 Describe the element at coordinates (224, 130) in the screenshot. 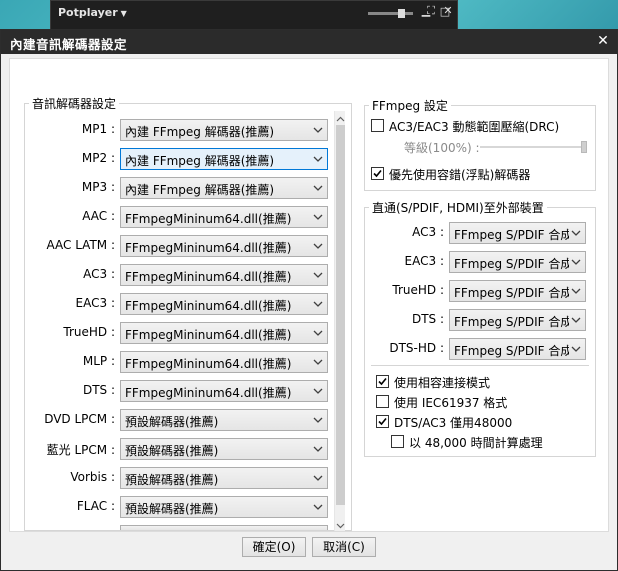

I see `decoder-0-select: 內建 FFmpeg 解碼器(推薦)` at that location.